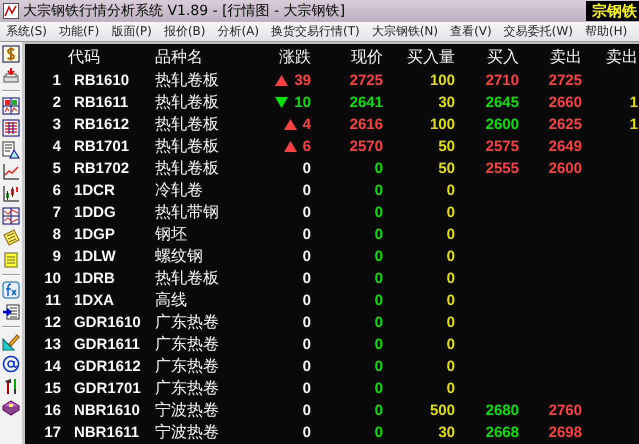 The image size is (639, 444). Describe the element at coordinates (11, 364) in the screenshot. I see `at-icon` at that location.